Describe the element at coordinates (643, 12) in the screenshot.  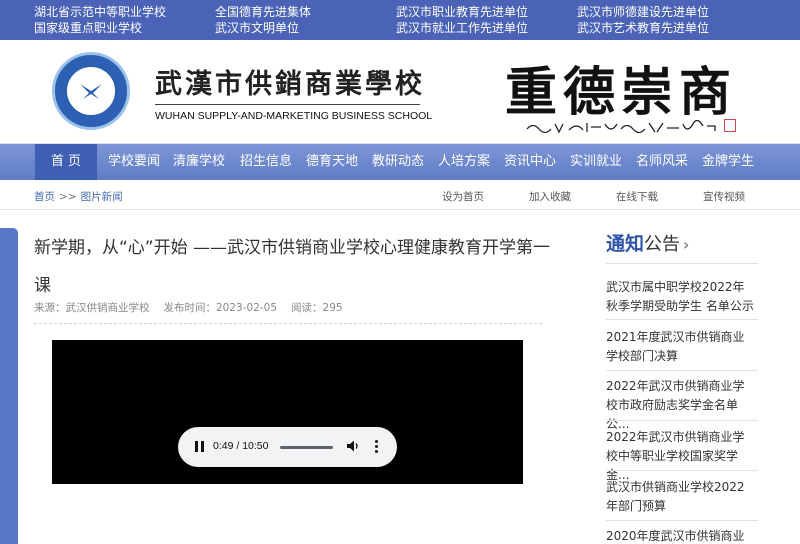
I see `honor-text: 武汉市师德建设先进单位` at that location.